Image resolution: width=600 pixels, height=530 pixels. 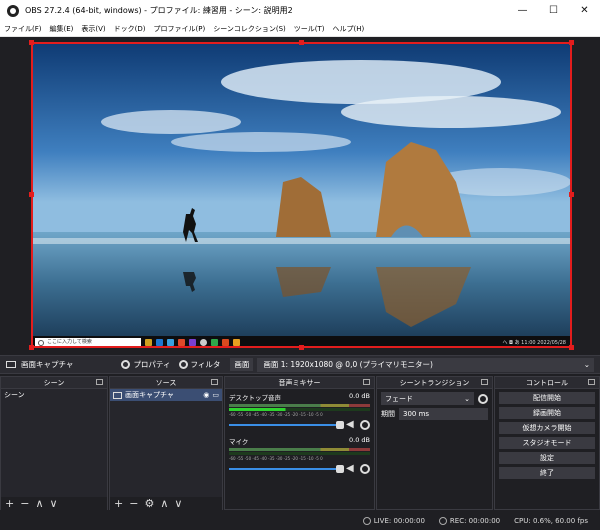 I want to click on display-select-value: 画面 1: 1920x1080 @ 0,0 (プライマリモニター), so click(x=348, y=364).